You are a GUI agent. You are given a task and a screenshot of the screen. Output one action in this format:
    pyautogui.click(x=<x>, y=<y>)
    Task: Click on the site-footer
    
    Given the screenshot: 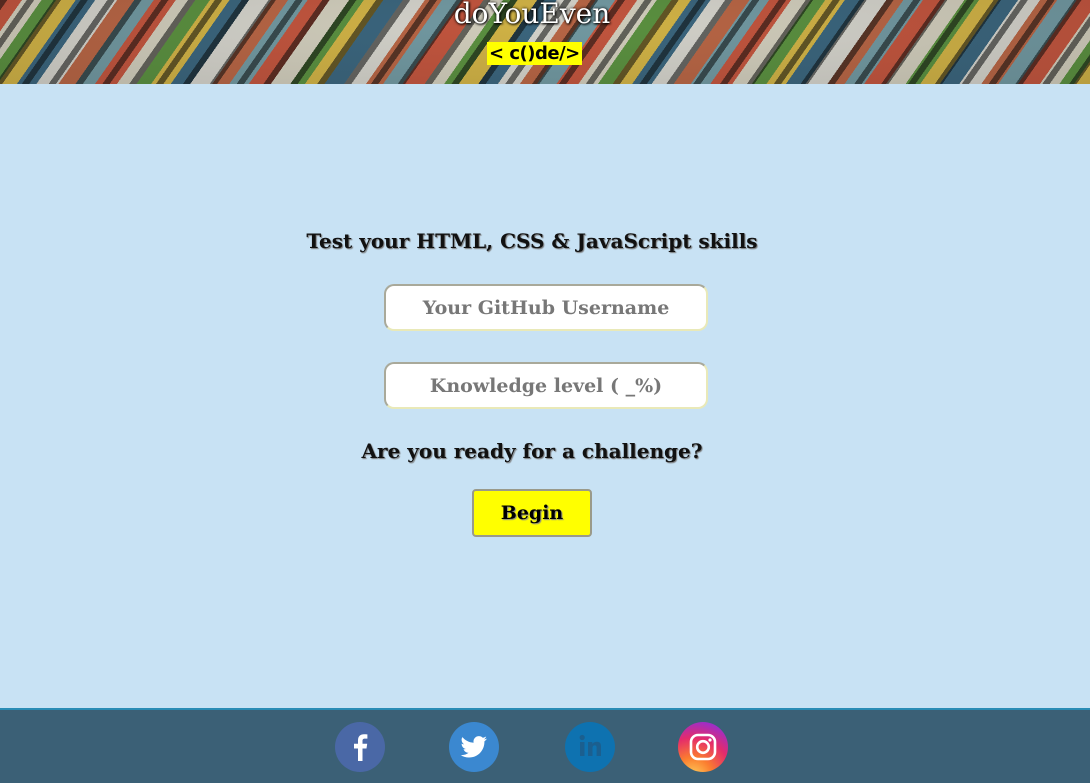 What is the action you would take?
    pyautogui.click(x=545, y=745)
    